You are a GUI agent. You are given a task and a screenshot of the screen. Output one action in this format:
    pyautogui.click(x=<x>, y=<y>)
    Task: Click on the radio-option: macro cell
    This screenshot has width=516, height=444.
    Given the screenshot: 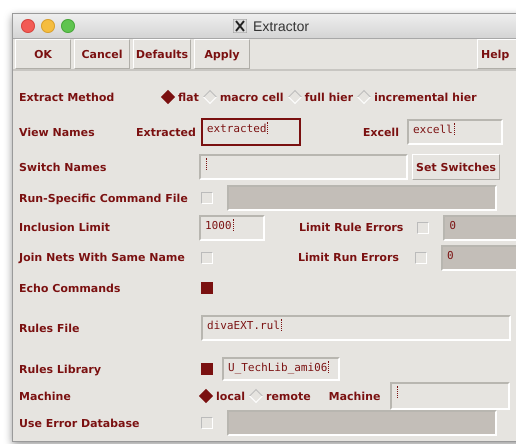 What is the action you would take?
    pyautogui.click(x=243, y=97)
    